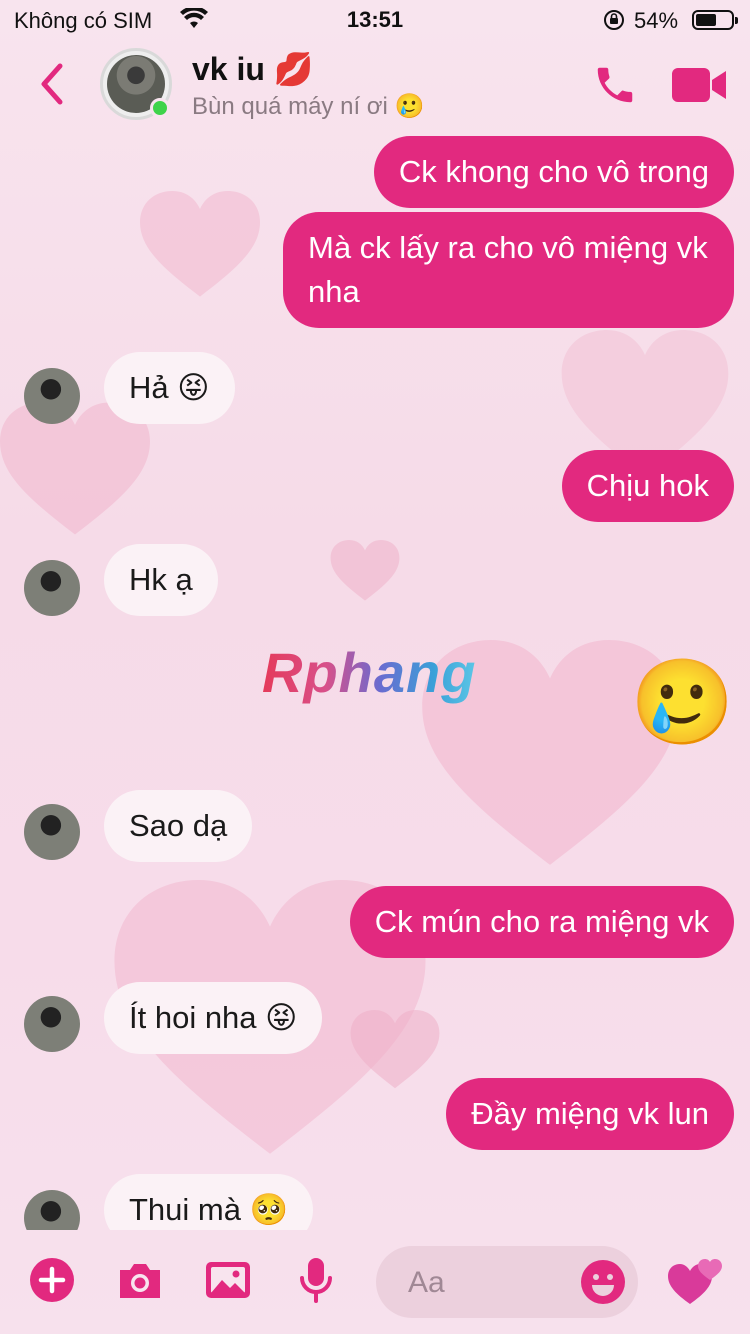 This screenshot has width=750, height=1334. What do you see at coordinates (603, 1282) in the screenshot?
I see `smiley-icon` at bounding box center [603, 1282].